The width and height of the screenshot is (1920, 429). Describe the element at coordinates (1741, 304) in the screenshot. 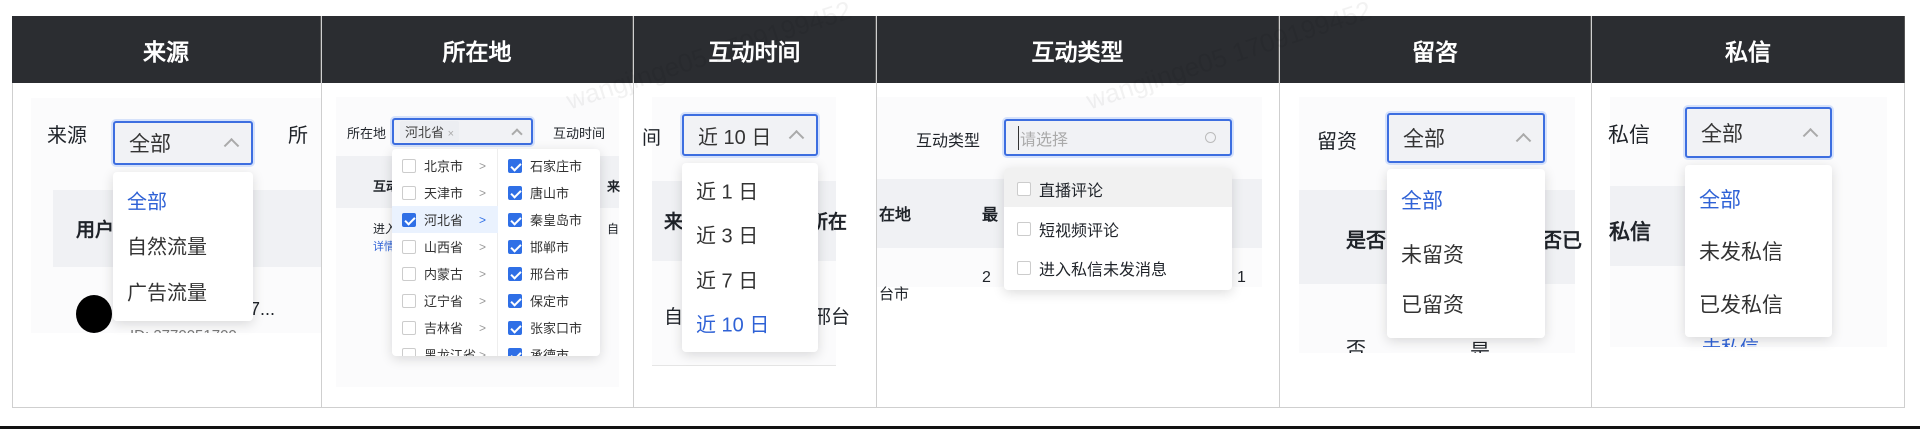

I see `option-sent: 已发私信` at that location.